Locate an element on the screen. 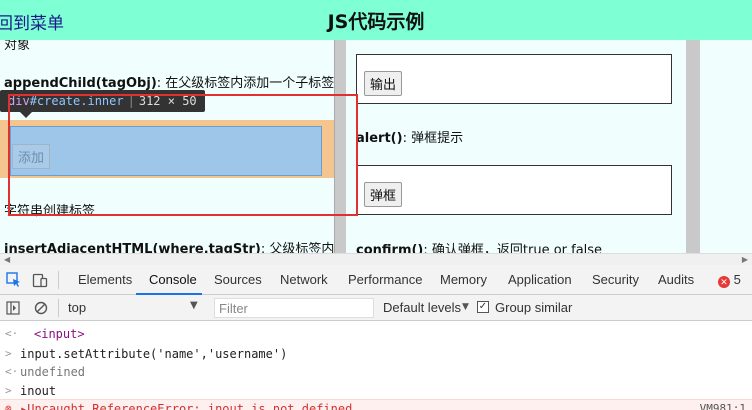 This screenshot has width=752, height=410. device-toolbar-icon is located at coordinates (40, 282).